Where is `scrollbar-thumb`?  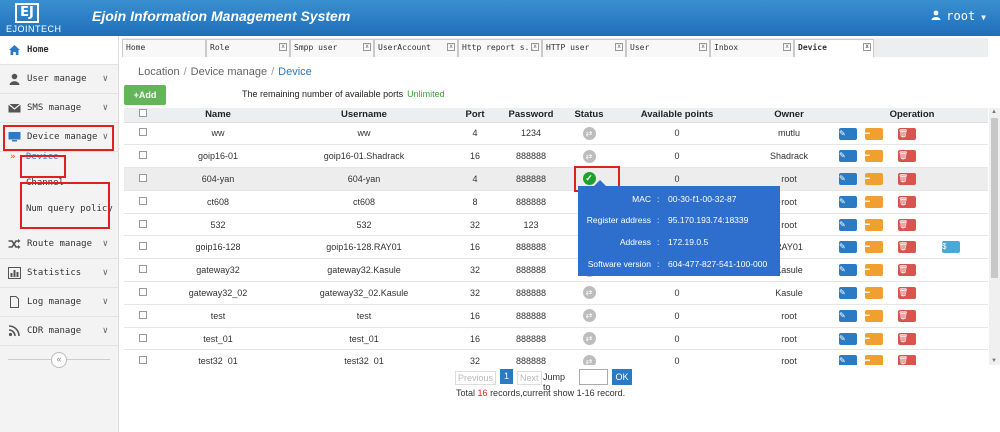 scrollbar-thumb is located at coordinates (994, 198).